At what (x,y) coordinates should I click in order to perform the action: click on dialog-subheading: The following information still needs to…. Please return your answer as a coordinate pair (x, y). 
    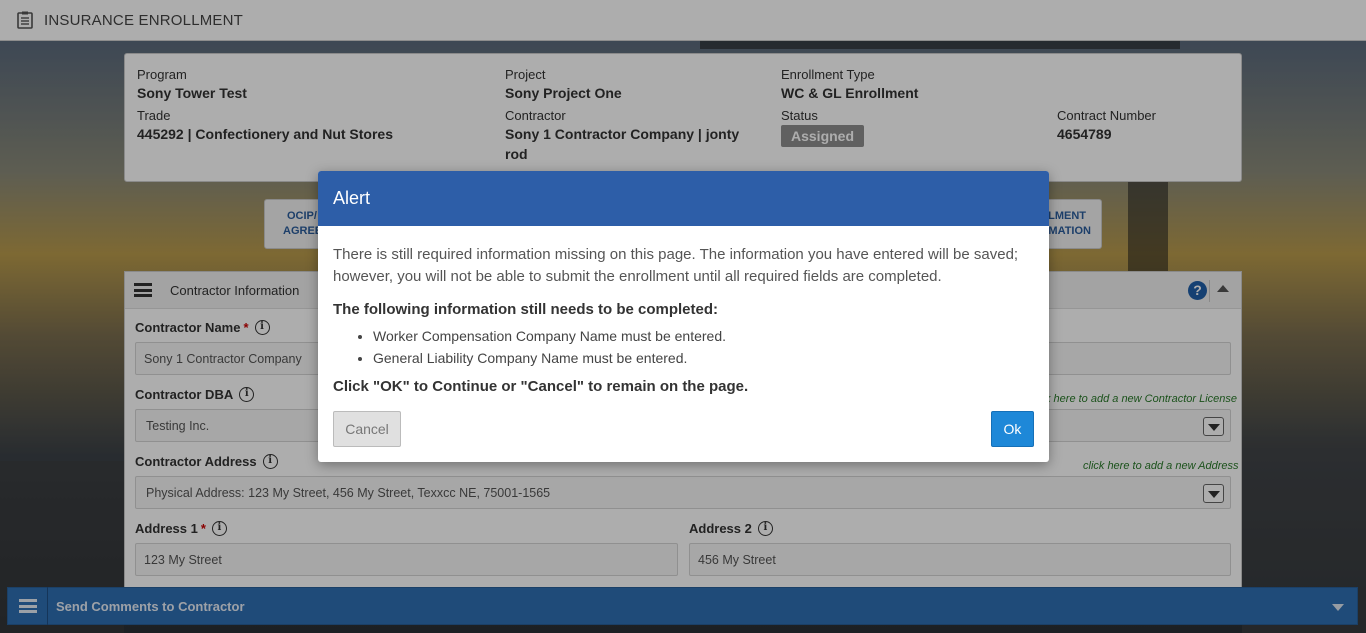
    Looking at the image, I should click on (526, 309).